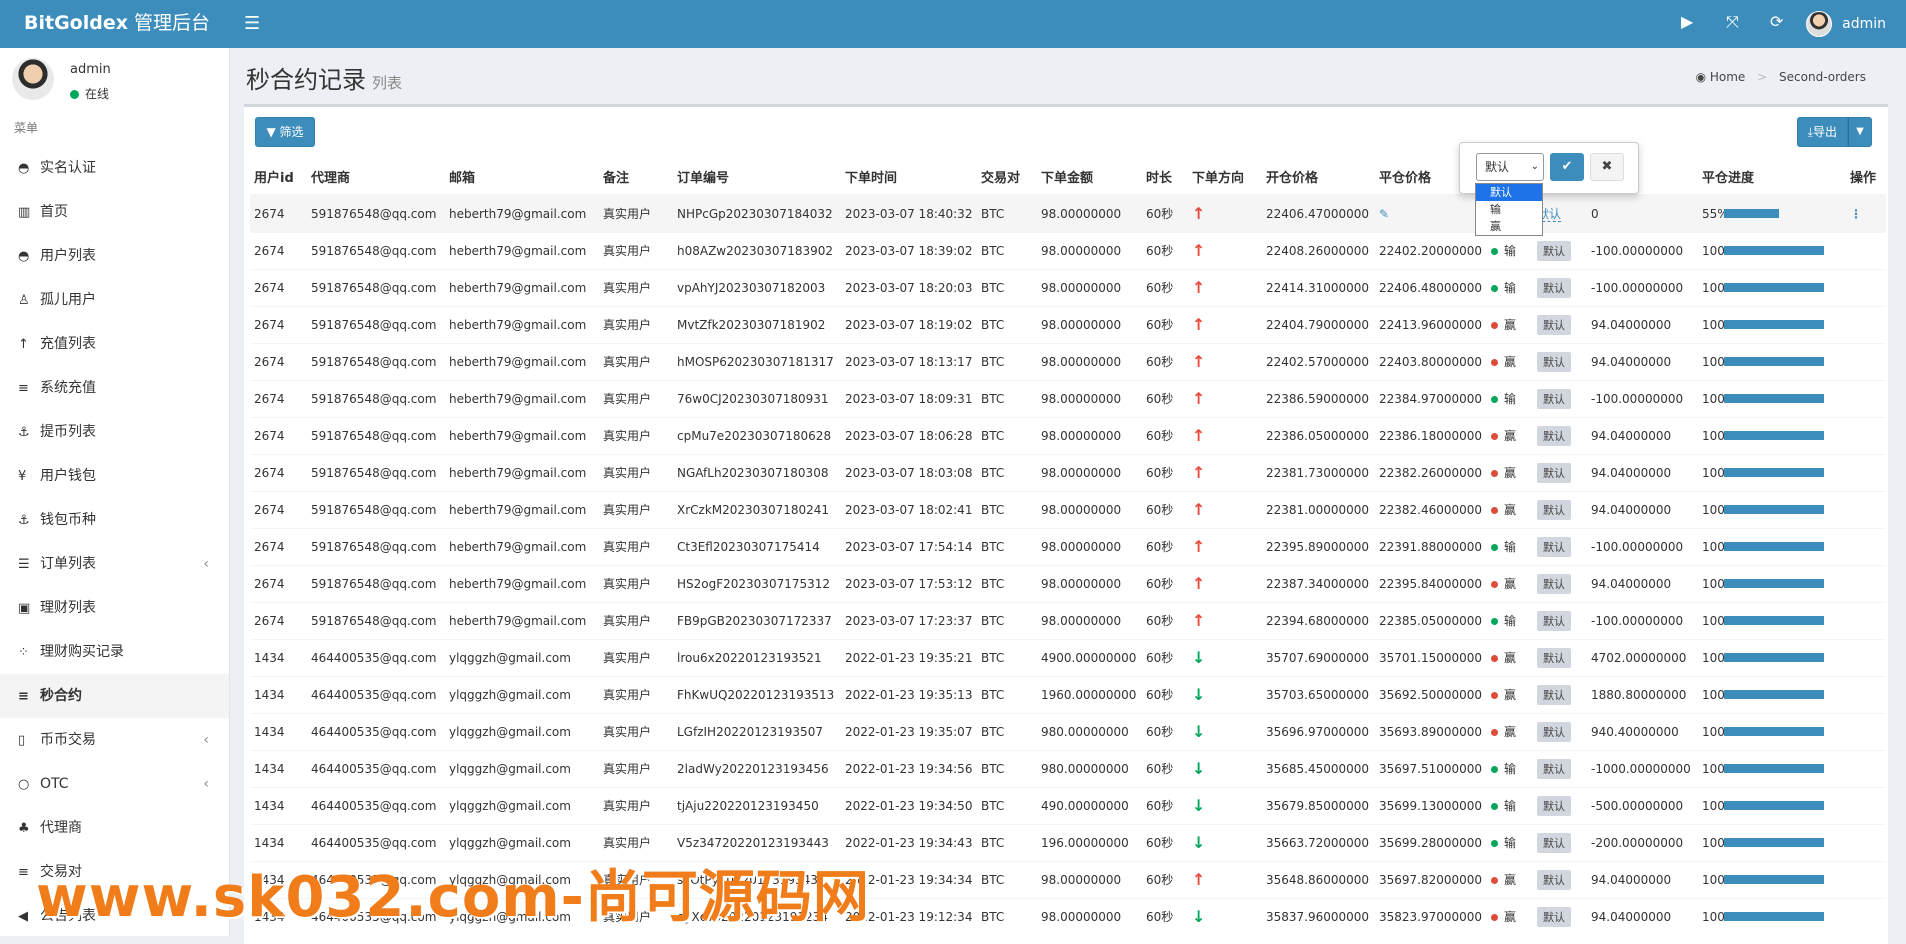  I want to click on refresh-icon: ⟳, so click(1776, 21).